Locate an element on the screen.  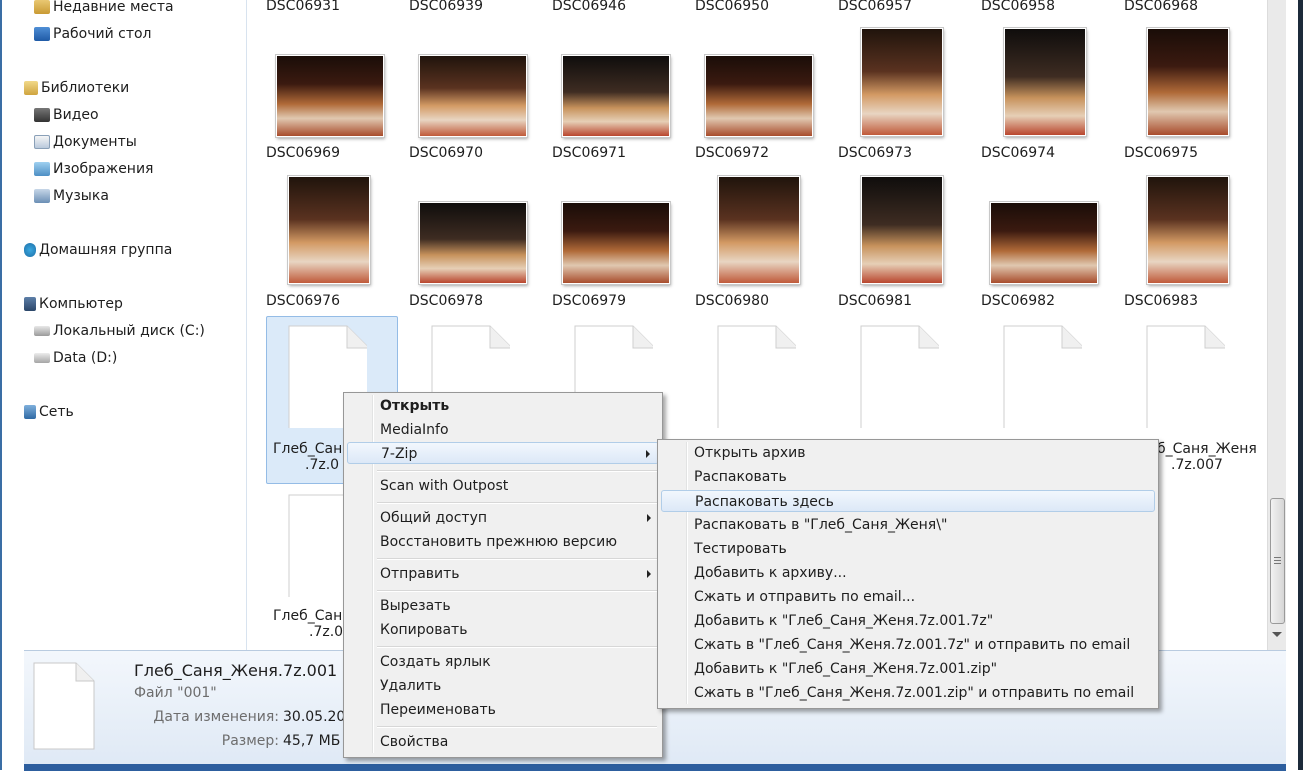
file-label: DSC06975 is located at coordinates (1161, 153).